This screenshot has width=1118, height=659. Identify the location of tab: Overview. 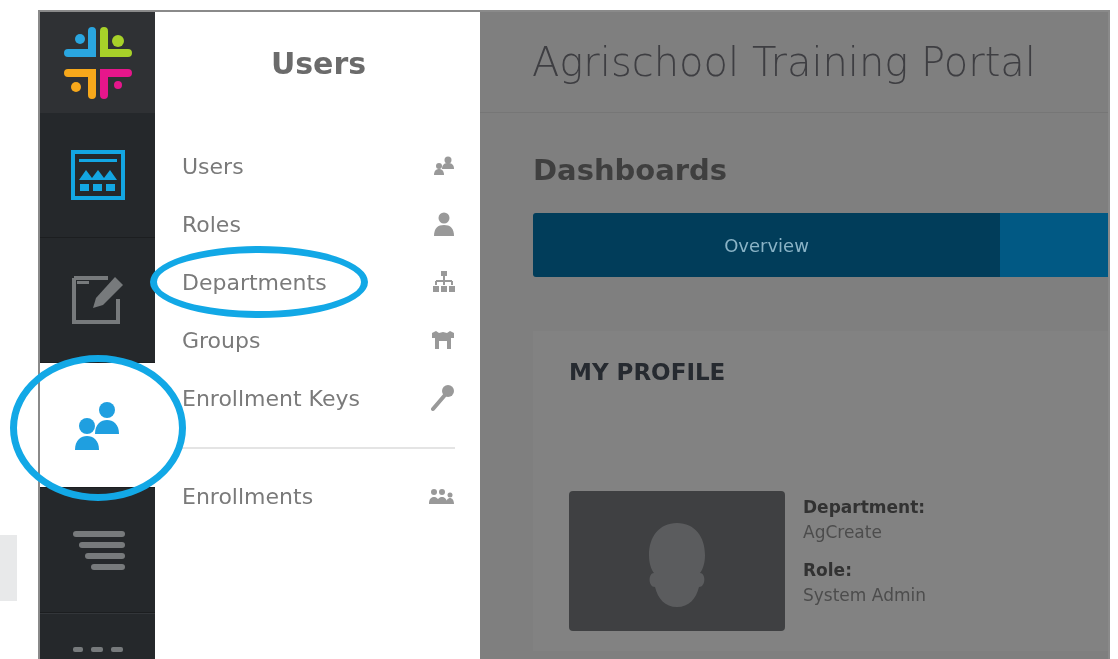
(766, 245).